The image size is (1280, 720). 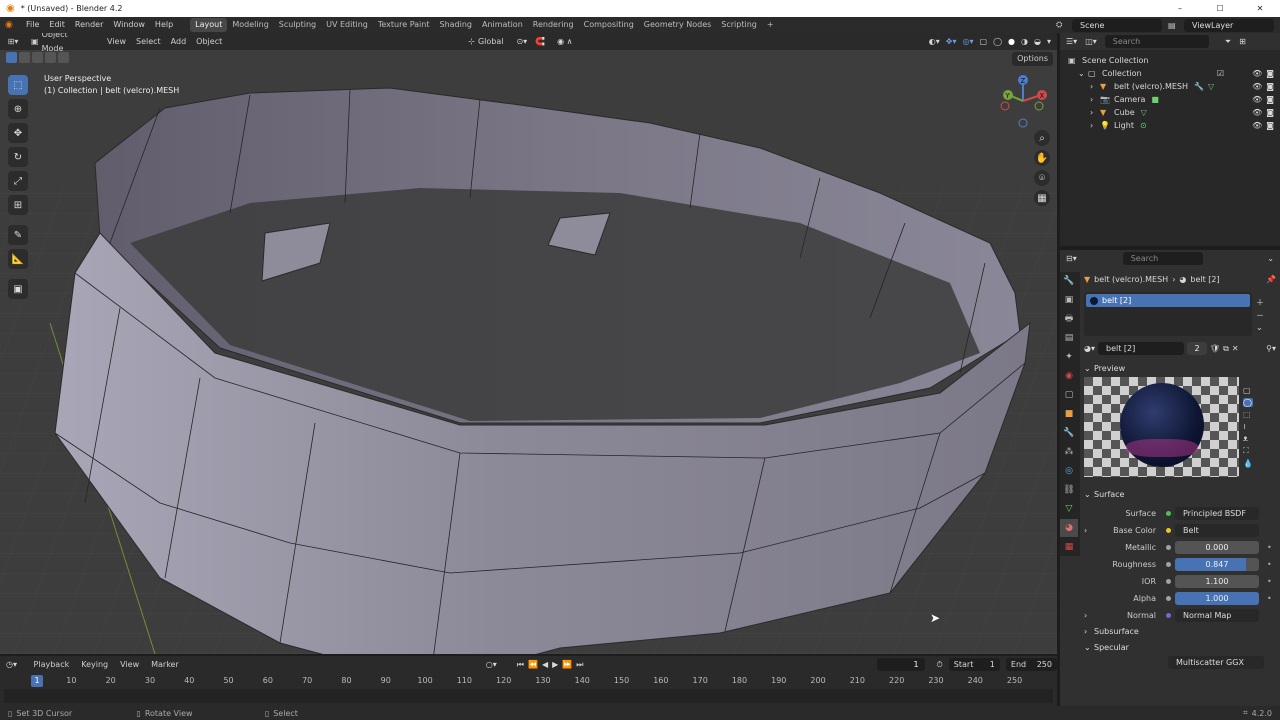 What do you see at coordinates (1257, 73) in the screenshot?
I see `collection-visibility-icon: 👁` at bounding box center [1257, 73].